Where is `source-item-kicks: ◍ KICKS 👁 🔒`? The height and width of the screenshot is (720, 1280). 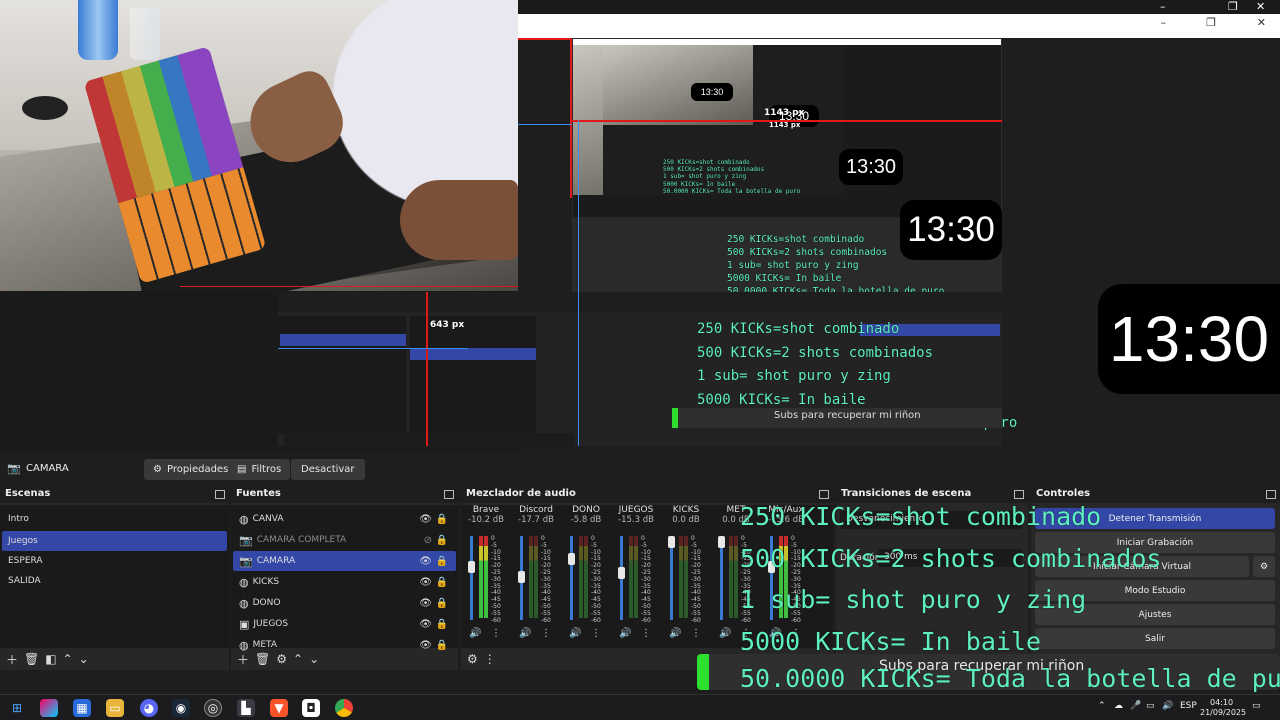
source-item-kicks: ◍ KICKS 👁 🔒 is located at coordinates (344, 582).